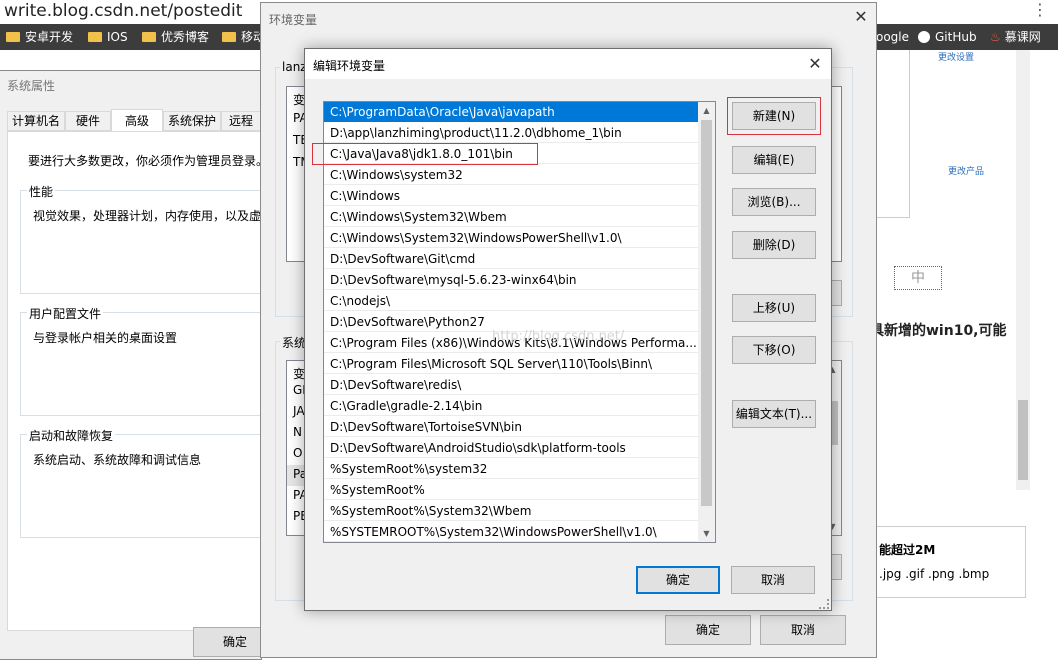  Describe the element at coordinates (105, 338) in the screenshot. I see `profile-desc: 与登录帐户相关的桌面设置` at that location.